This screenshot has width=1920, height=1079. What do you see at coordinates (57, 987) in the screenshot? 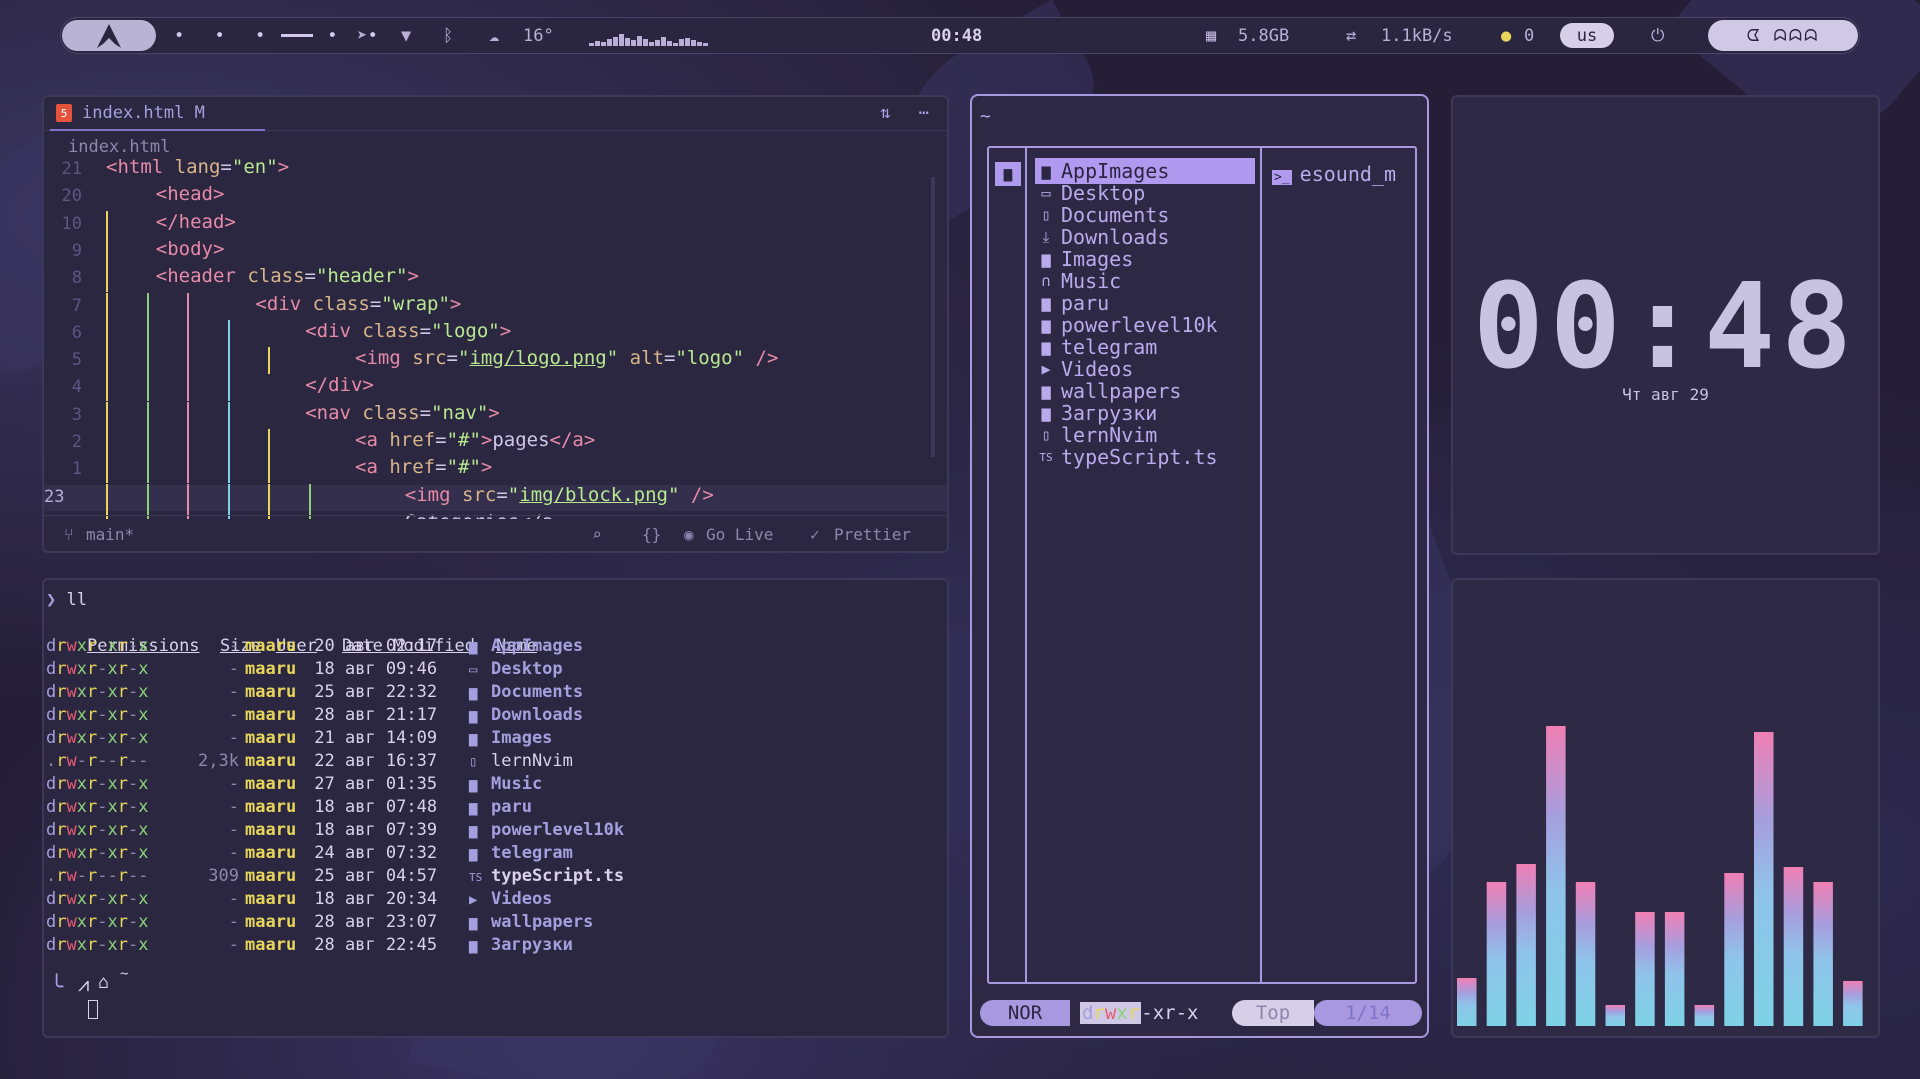
I see `prompt-corner-icon: ╰` at bounding box center [57, 987].